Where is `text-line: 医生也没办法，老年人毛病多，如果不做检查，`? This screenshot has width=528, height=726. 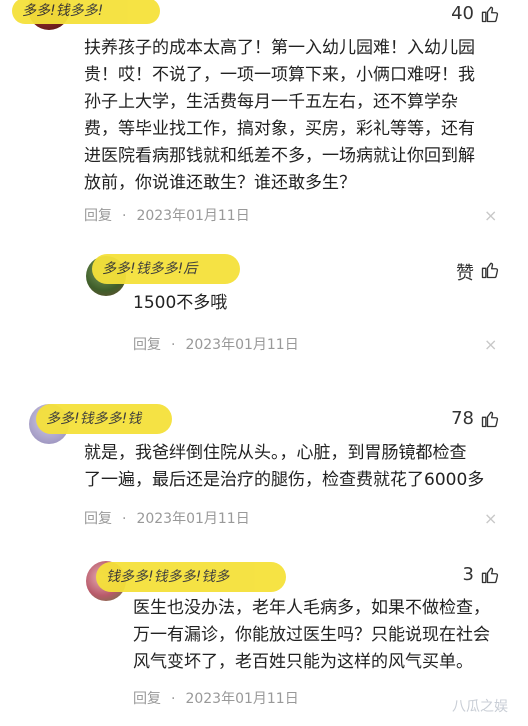
text-line: 医生也没办法，老年人毛病多，如果不做检查， is located at coordinates (311, 608).